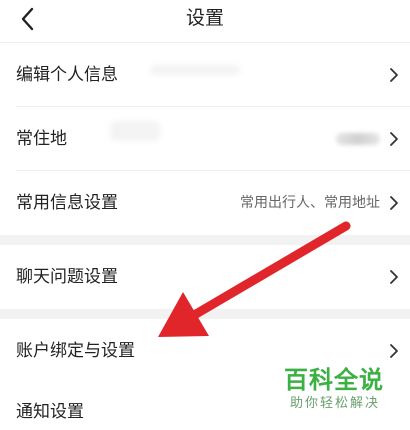 The image size is (410, 430). I want to click on watermark-logo: 百科全说 助你轻松解决, so click(344, 390).